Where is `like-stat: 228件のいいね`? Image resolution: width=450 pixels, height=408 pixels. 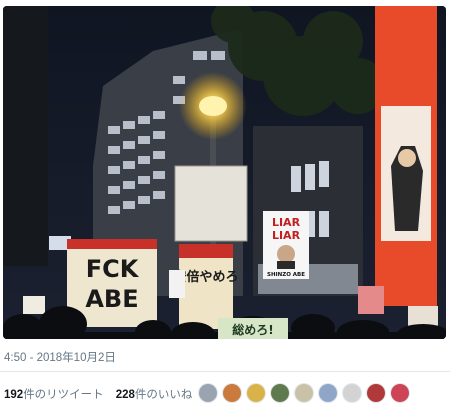
like-stat: 228件のいいね is located at coordinates (154, 395).